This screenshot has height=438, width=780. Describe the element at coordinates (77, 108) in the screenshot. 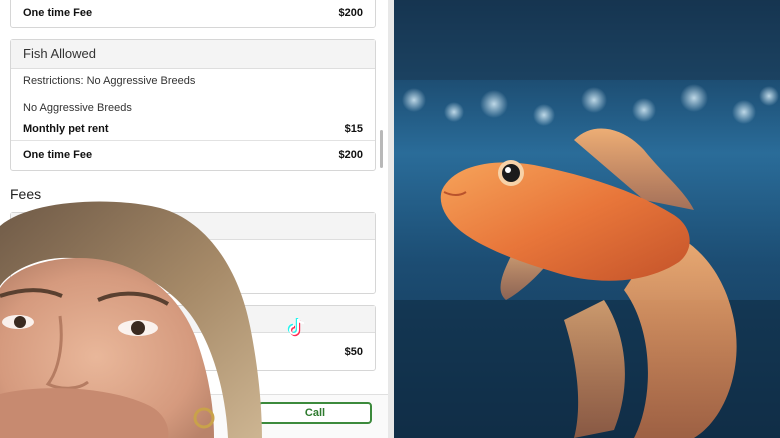

I see `restriction-note: No Aggressive Breeds` at that location.